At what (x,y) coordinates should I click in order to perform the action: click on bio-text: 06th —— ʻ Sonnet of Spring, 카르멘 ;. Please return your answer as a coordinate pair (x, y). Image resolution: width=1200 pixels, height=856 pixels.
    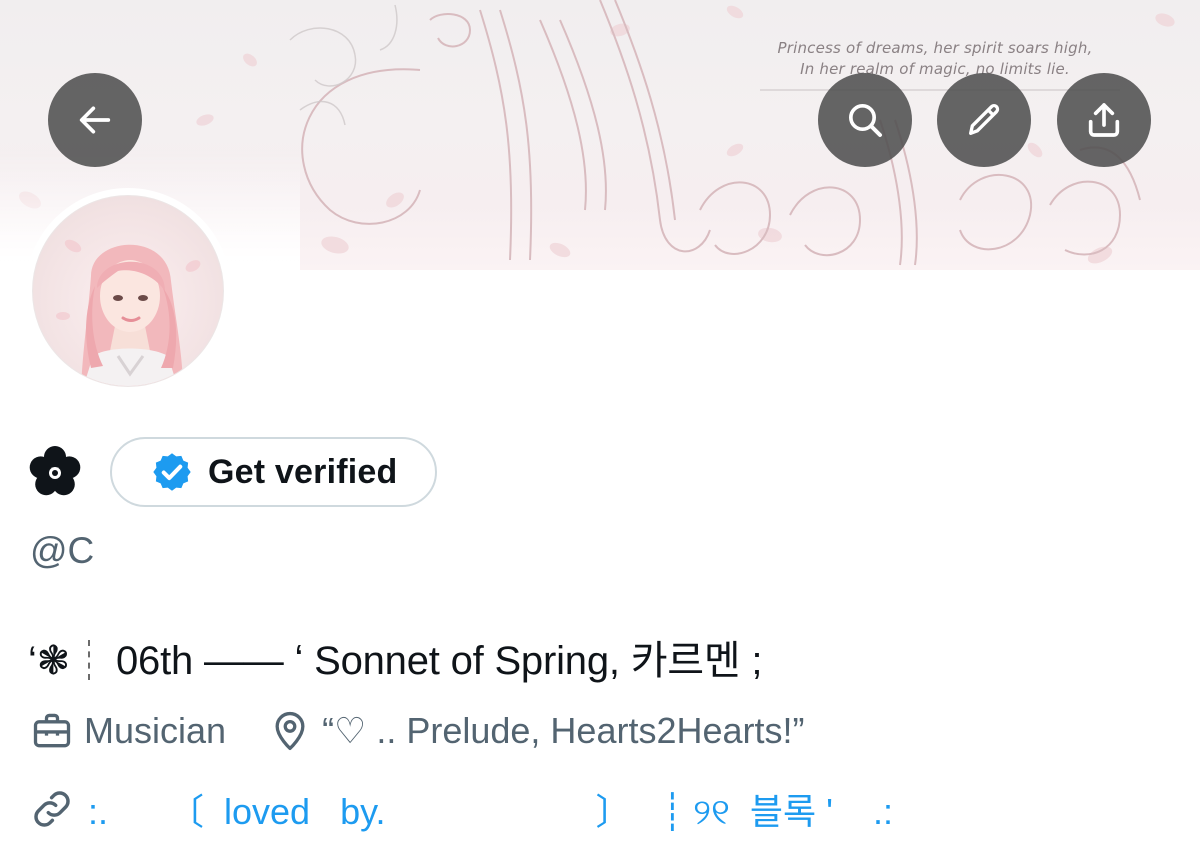
    Looking at the image, I should click on (439, 661).